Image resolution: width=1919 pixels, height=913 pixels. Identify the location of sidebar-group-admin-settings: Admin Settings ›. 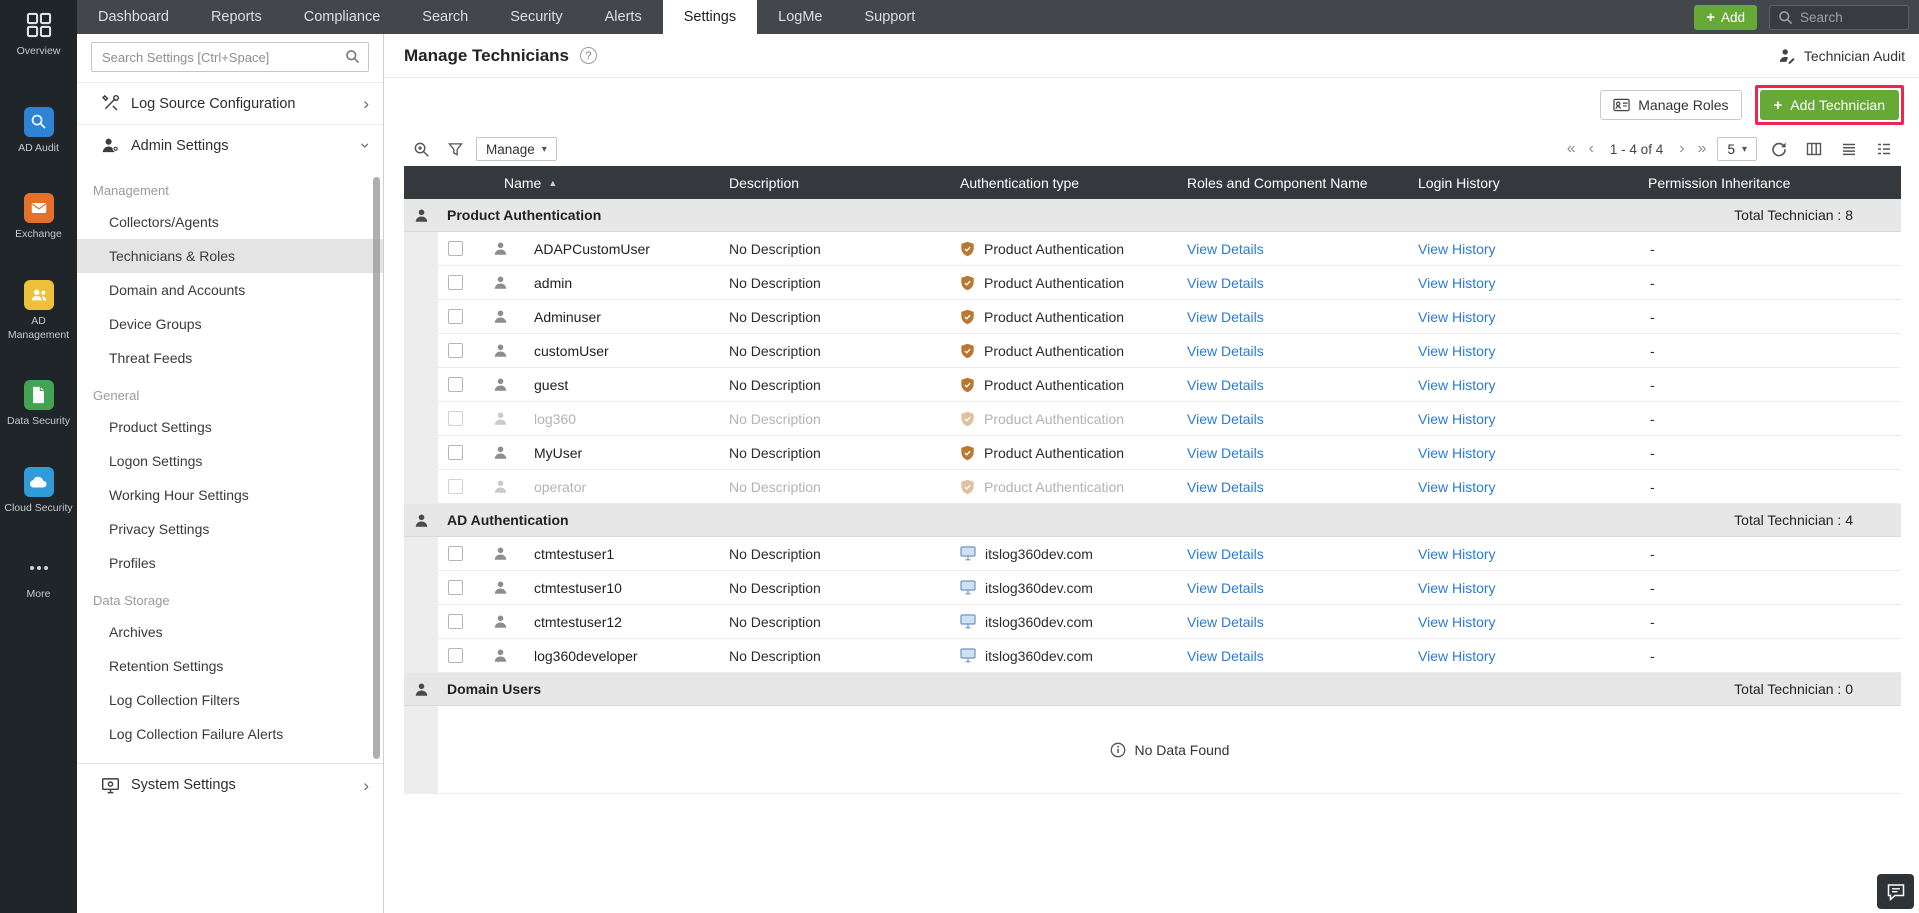
(230, 145).